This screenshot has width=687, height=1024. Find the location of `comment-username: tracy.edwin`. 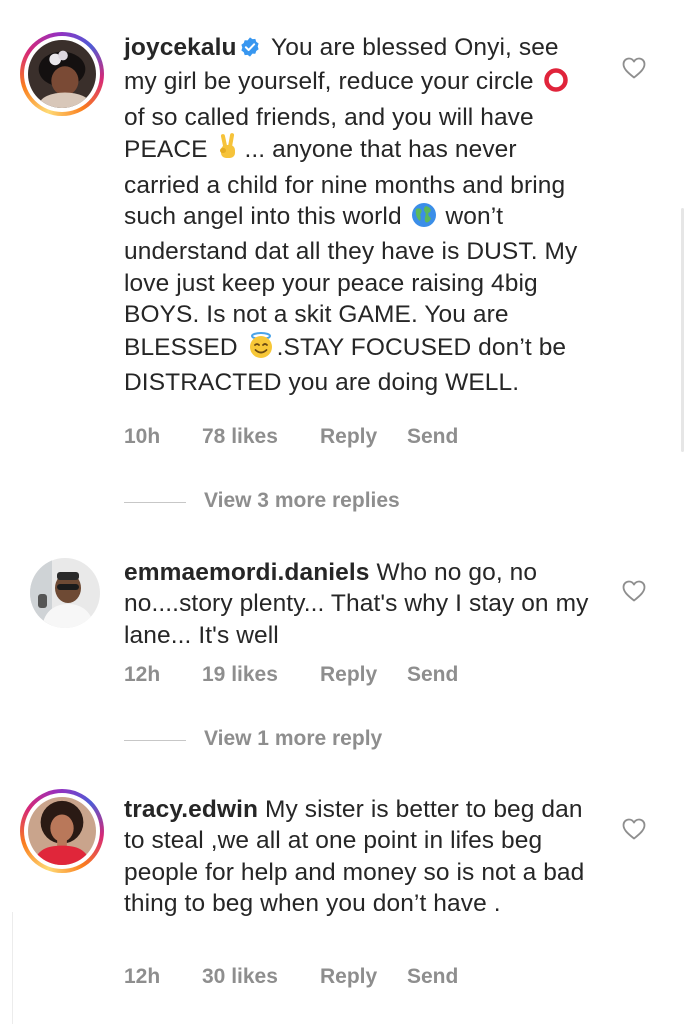

comment-username: tracy.edwin is located at coordinates (191, 809).